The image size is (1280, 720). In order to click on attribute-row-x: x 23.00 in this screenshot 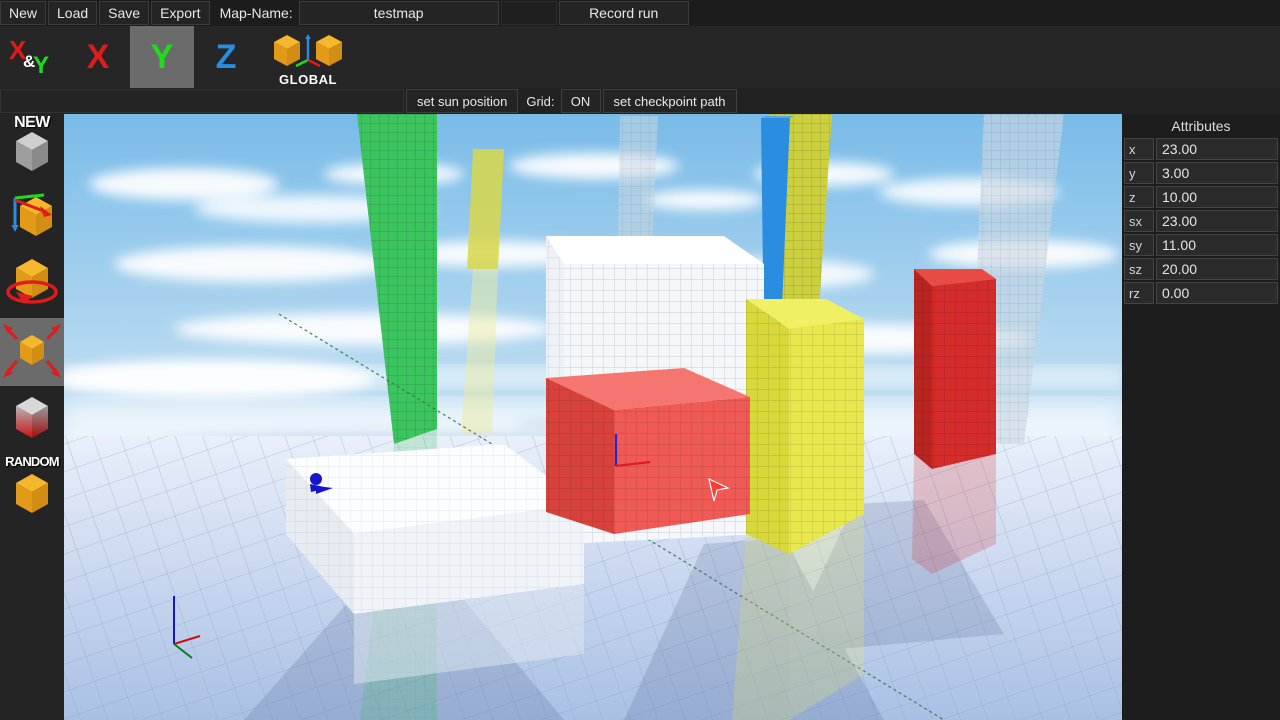, I will do `click(1201, 150)`.